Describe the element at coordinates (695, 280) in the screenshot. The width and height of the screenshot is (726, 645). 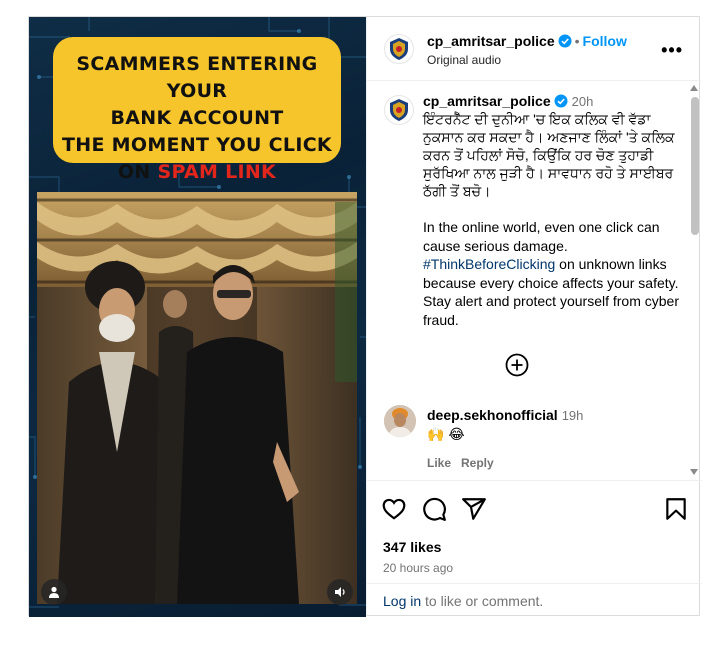
I see `comments-scrollbar` at that location.